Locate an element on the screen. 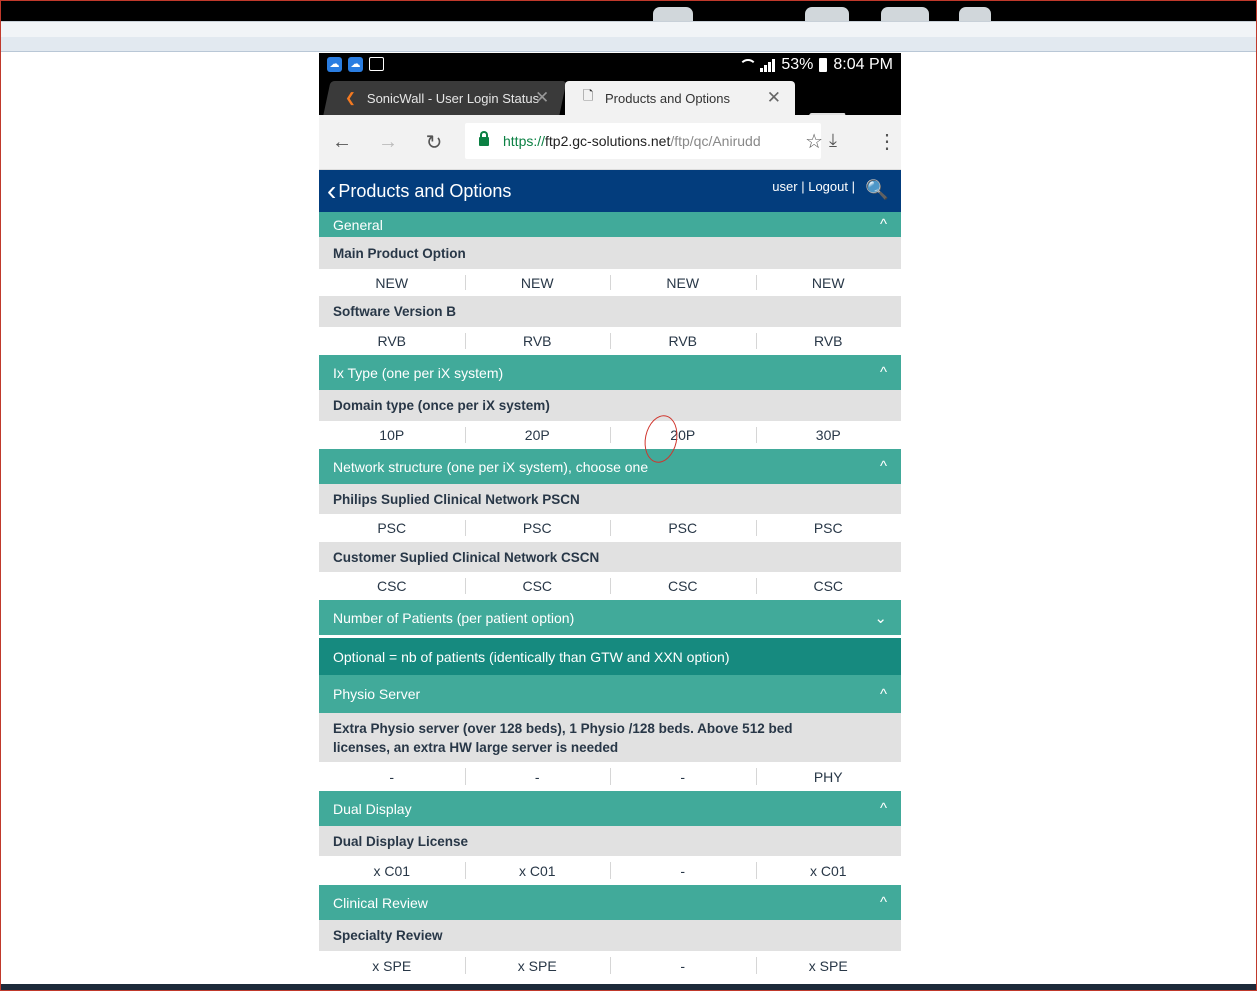 The width and height of the screenshot is (1257, 991). download-icon: ⤓ is located at coordinates (833, 140).